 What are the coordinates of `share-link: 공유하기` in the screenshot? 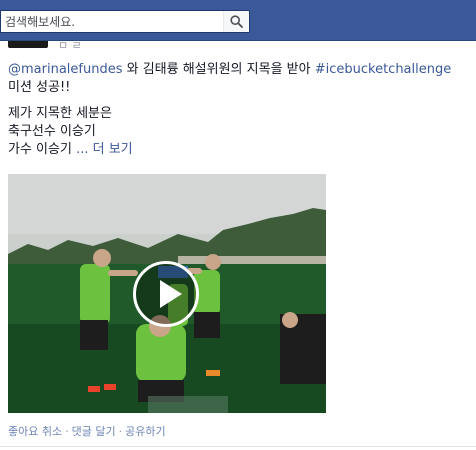 It's located at (145, 431).